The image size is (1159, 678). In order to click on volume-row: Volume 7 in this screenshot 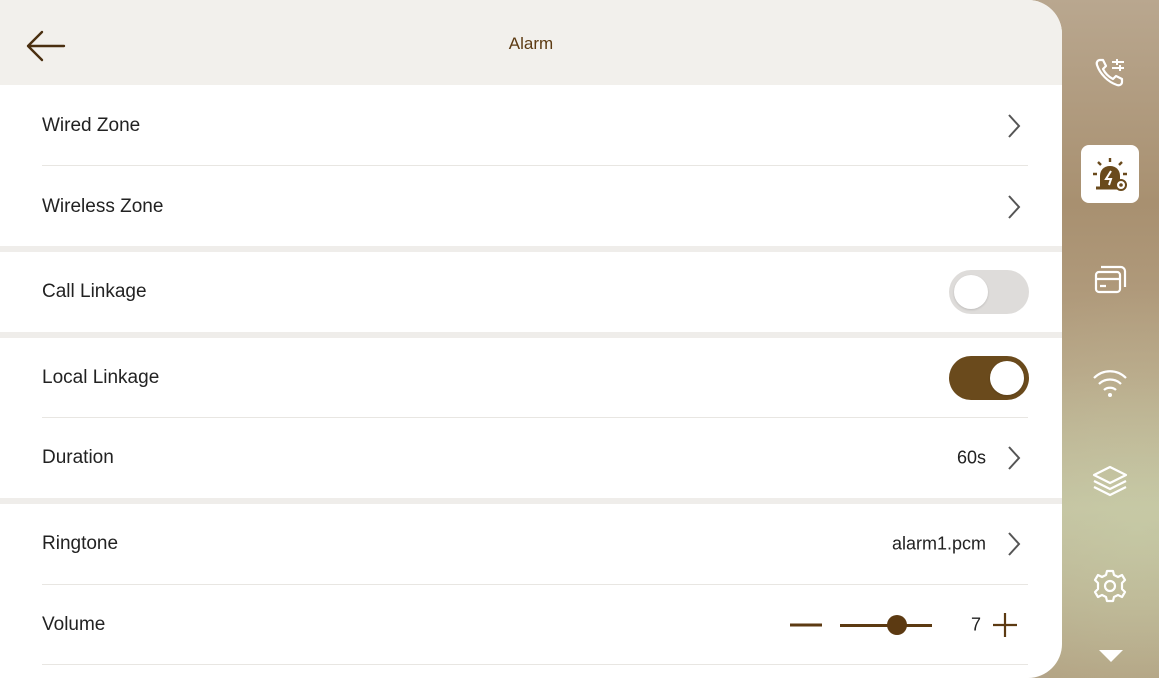, I will do `click(531, 625)`.